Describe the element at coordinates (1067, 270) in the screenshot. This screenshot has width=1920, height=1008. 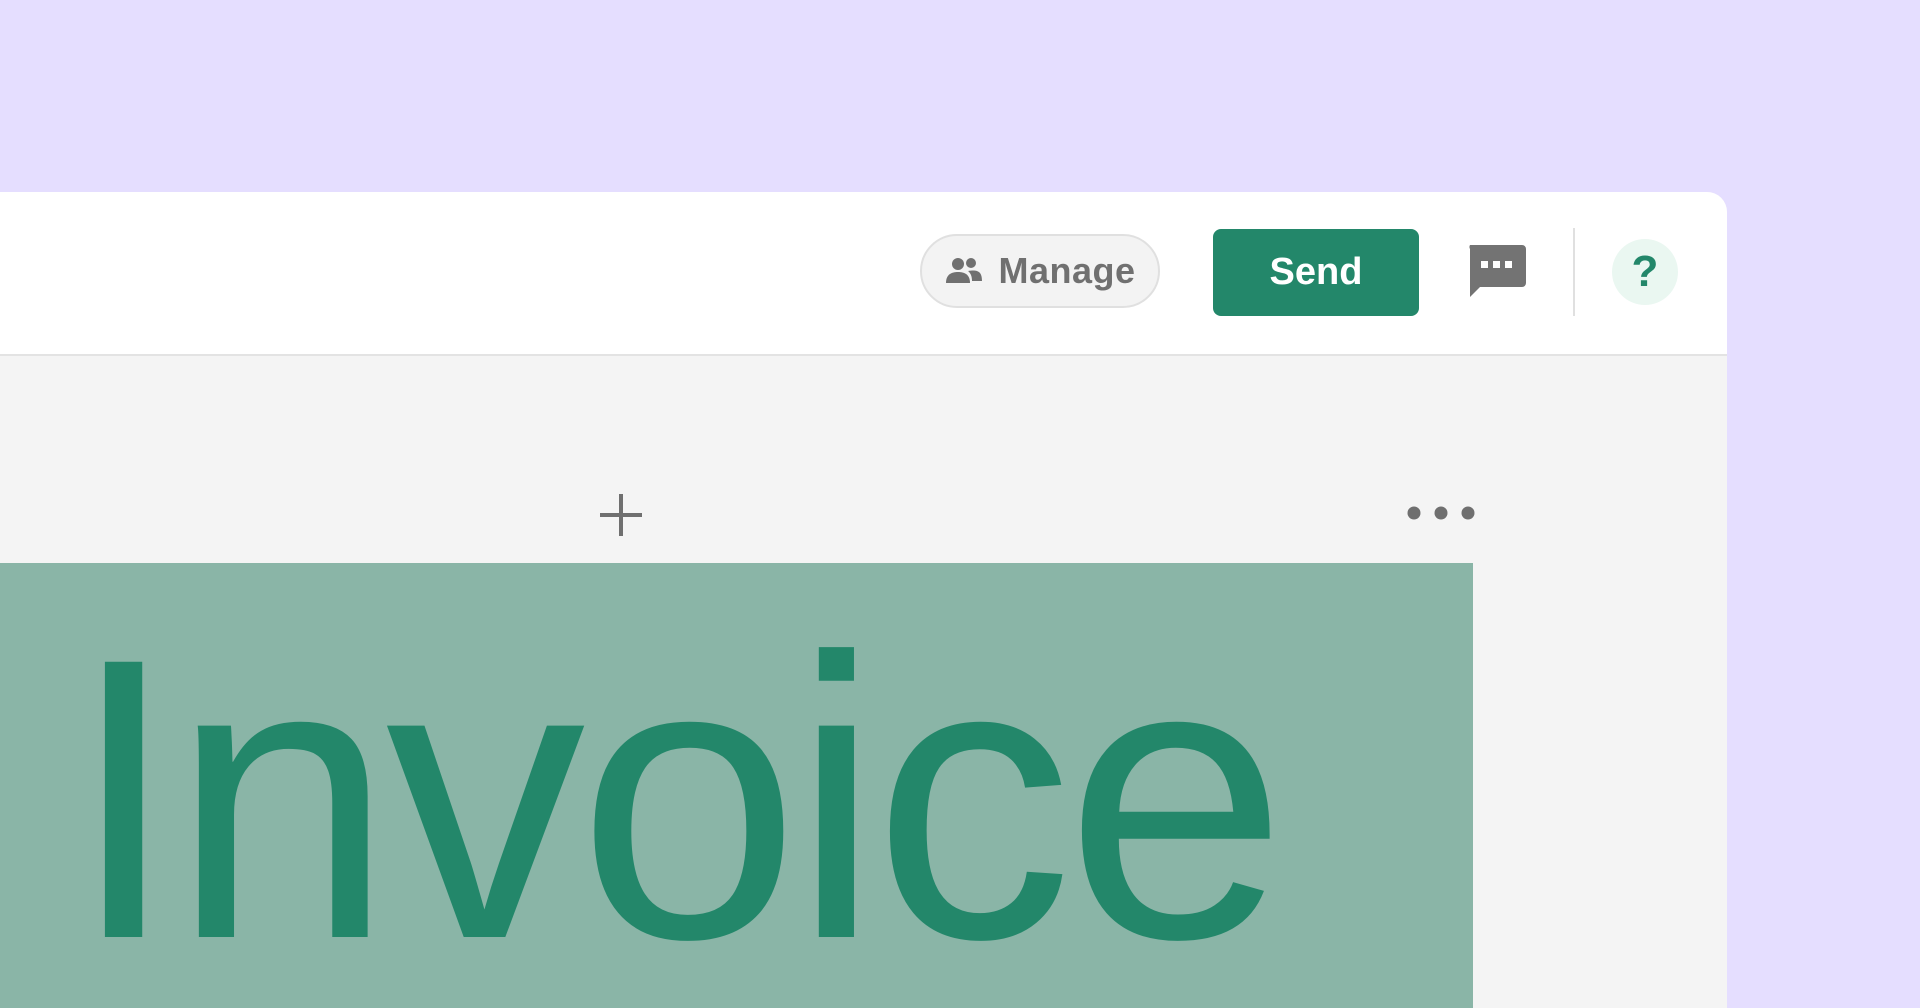
I see `manage-label: Manage` at that location.